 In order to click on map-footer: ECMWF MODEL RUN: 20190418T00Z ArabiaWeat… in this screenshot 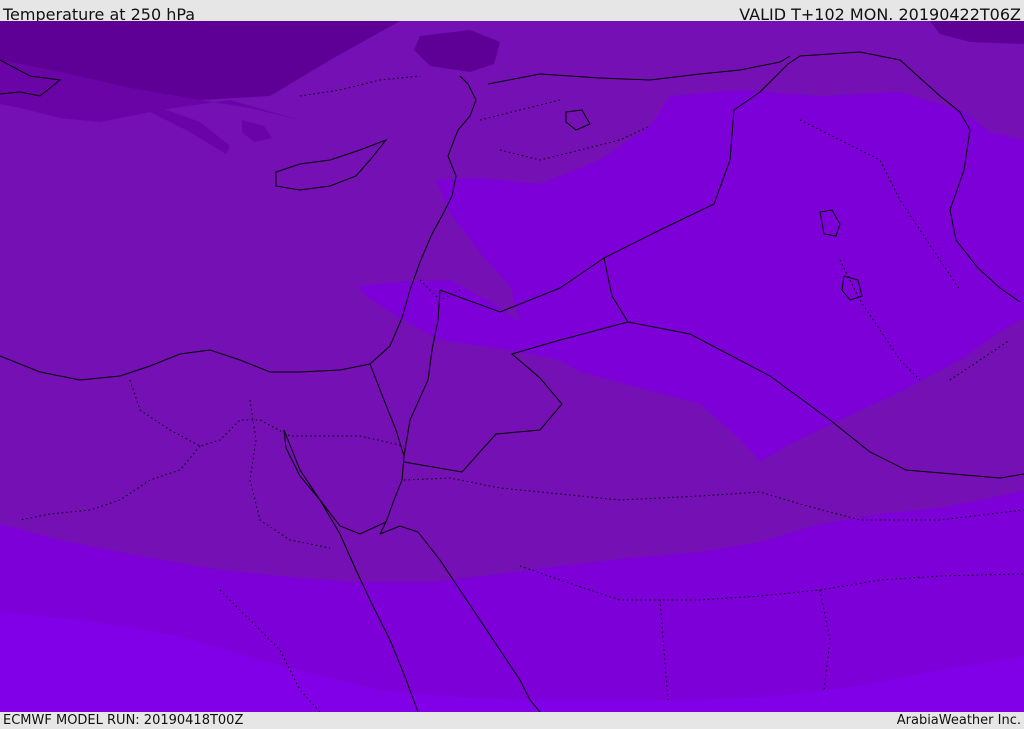, I will do `click(512, 720)`.